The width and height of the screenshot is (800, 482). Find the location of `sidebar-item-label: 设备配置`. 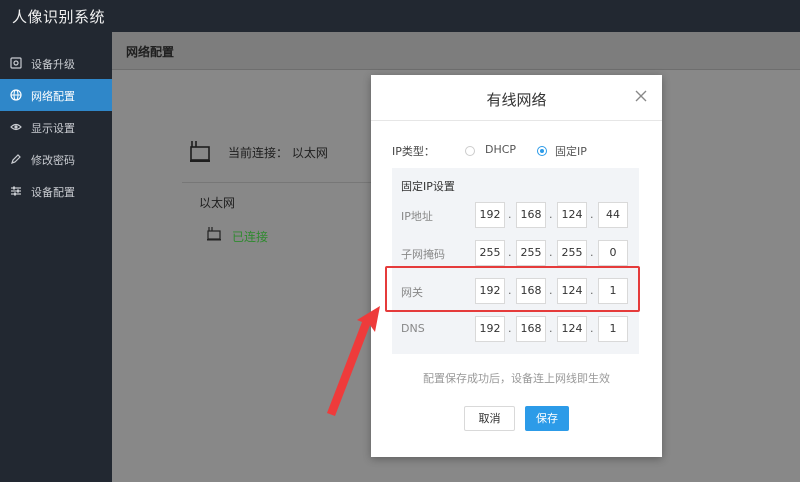

sidebar-item-label: 设备配置 is located at coordinates (53, 192).